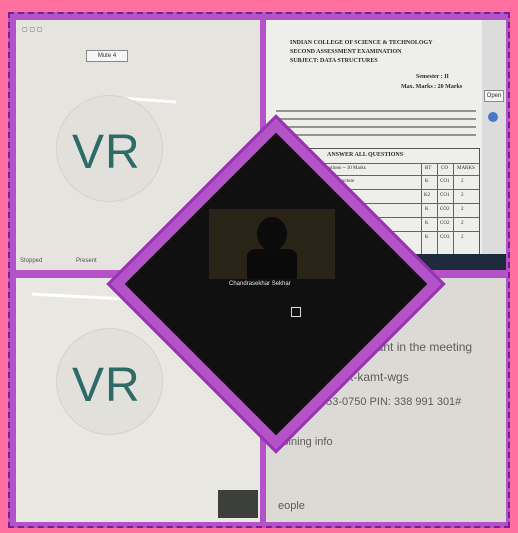 The height and width of the screenshot is (533, 518). What do you see at coordinates (296, 312) in the screenshot?
I see `mic-icon` at bounding box center [296, 312].